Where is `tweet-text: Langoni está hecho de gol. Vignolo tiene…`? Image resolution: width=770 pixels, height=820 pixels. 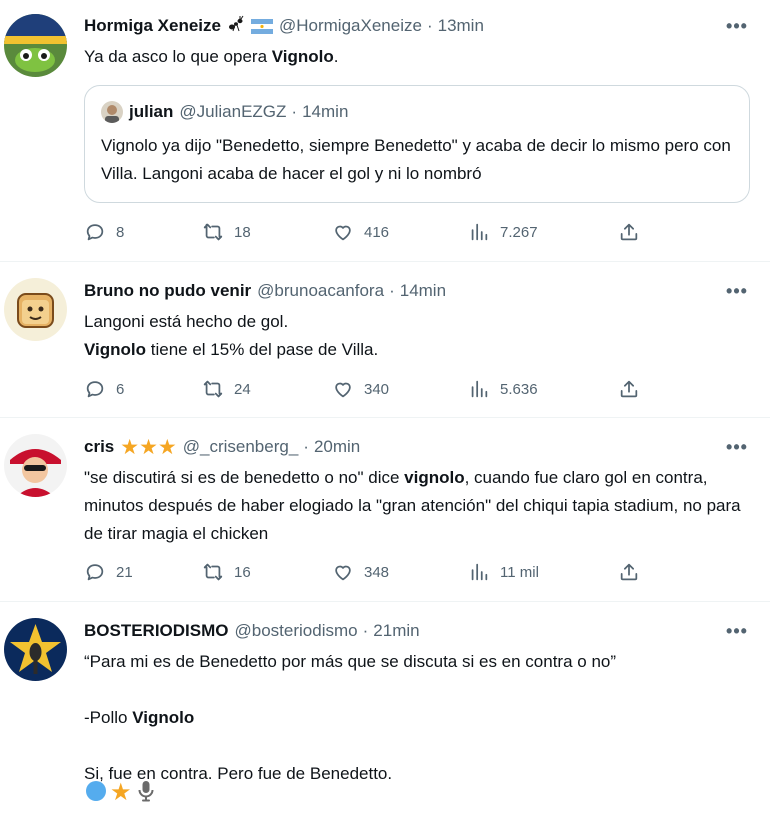
tweet-text: Langoni está hecho de gol. Vignolo tiene… is located at coordinates (417, 336).